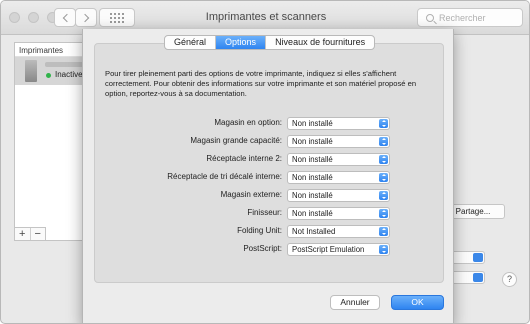  Describe the element at coordinates (259, 230) in the screenshot. I see `option-label: Folding Unit:` at that location.